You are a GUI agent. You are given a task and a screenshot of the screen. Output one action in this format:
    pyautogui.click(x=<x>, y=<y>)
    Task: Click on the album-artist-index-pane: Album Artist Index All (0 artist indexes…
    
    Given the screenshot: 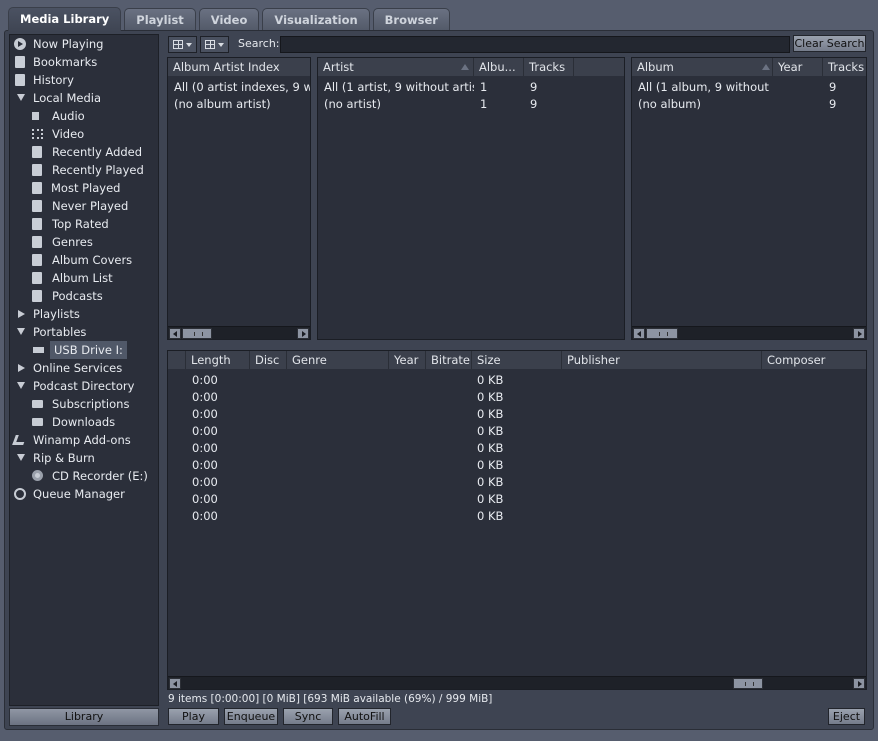 What is the action you would take?
    pyautogui.click(x=239, y=198)
    